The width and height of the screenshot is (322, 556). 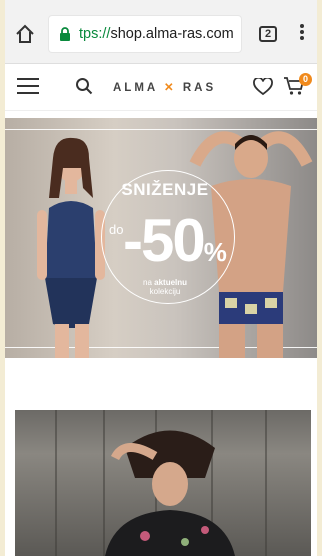 I want to click on tabs-icon: 2, so click(x=268, y=34).